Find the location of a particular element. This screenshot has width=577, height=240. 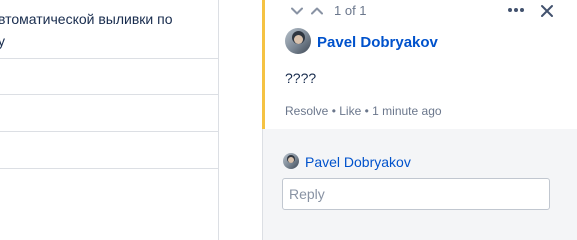

chevron-down-icon is located at coordinates (297, 11).